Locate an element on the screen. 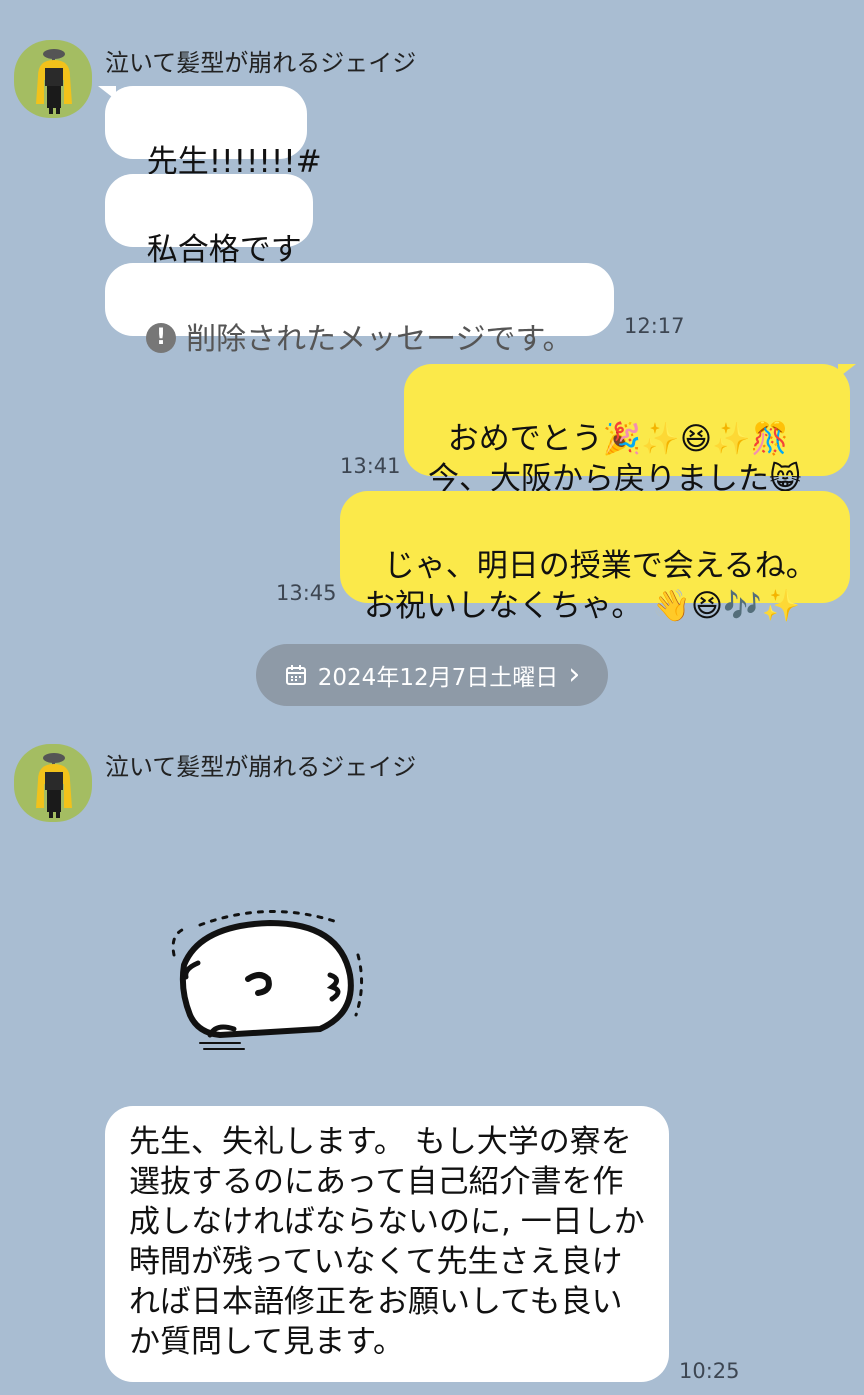 This screenshot has width=864, height=1395. sticker is located at coordinates (270, 980).